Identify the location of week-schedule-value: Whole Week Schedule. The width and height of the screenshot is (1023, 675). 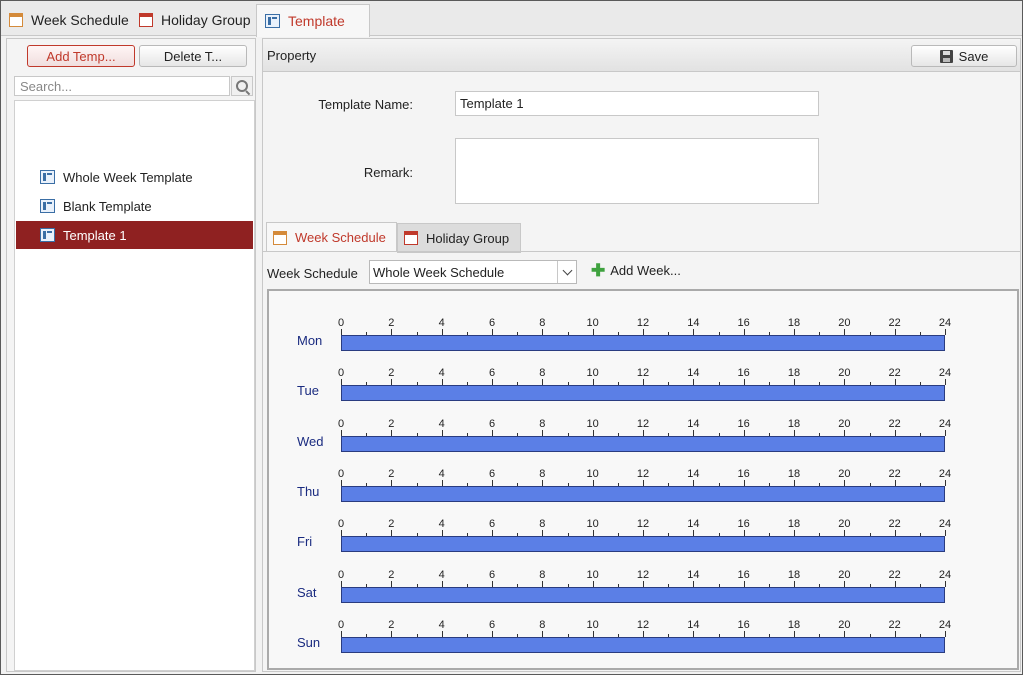
(439, 272).